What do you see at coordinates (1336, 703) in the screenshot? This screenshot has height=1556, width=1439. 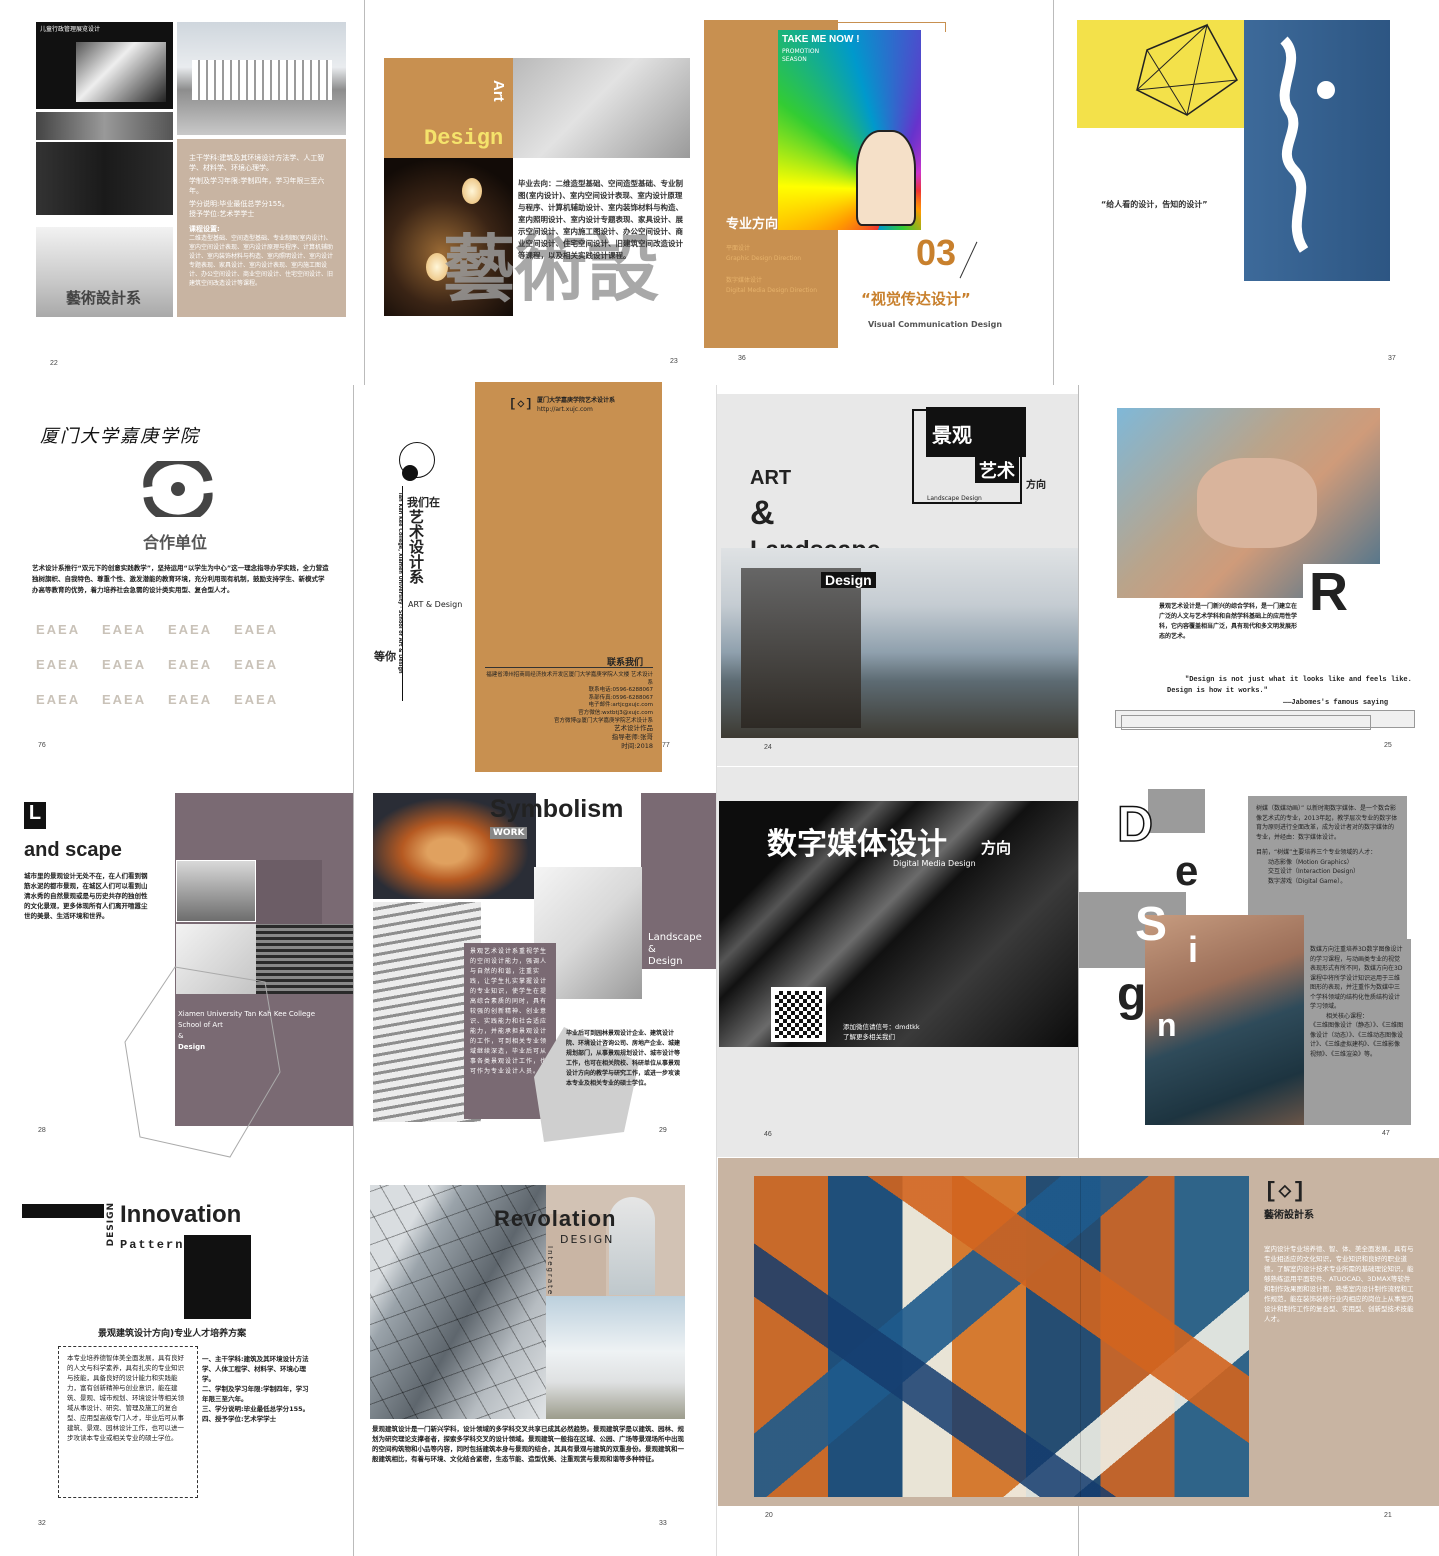 I see `quote-author: ——Jabomes's famous saying` at bounding box center [1336, 703].